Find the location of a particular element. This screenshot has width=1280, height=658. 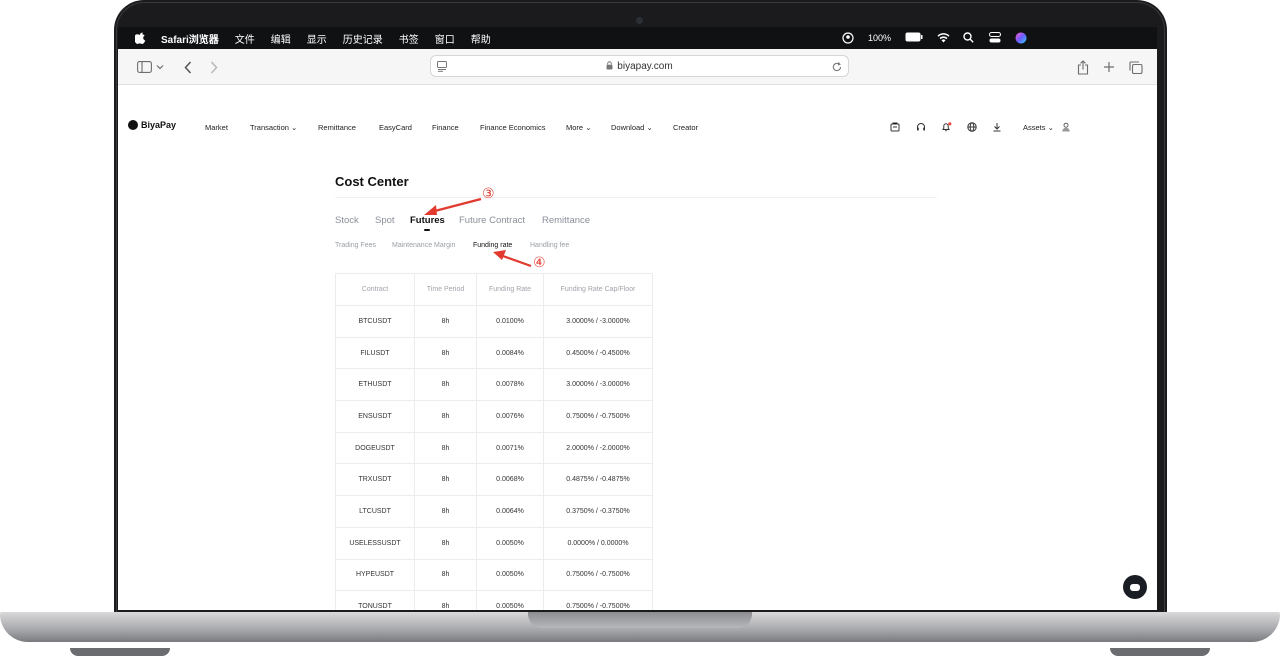

annotation-step-4: ④ is located at coordinates (539, 263).